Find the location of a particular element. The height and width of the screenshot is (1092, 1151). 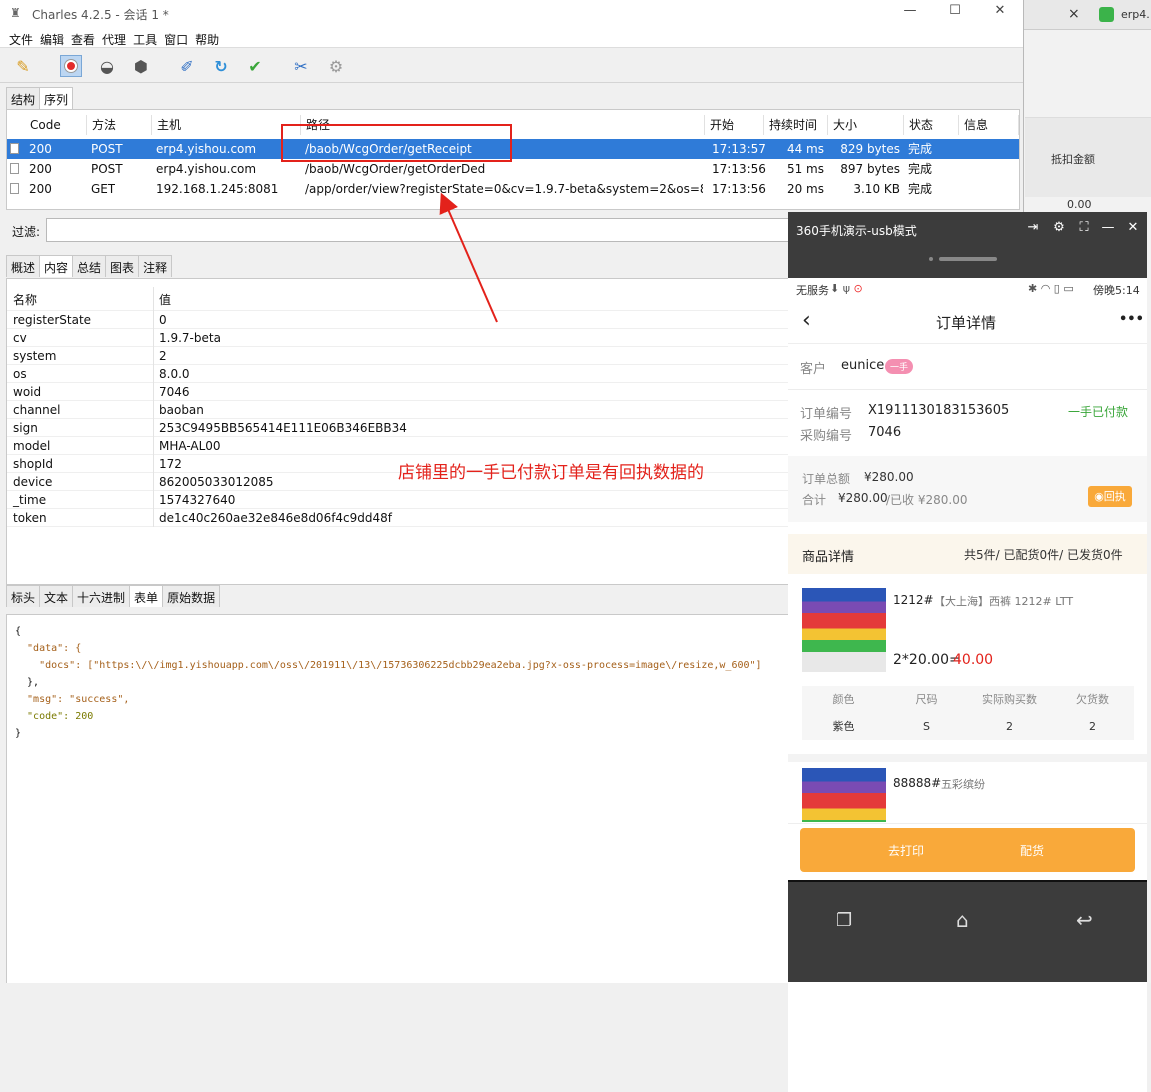

tab-summary: 总结 is located at coordinates (89, 266).